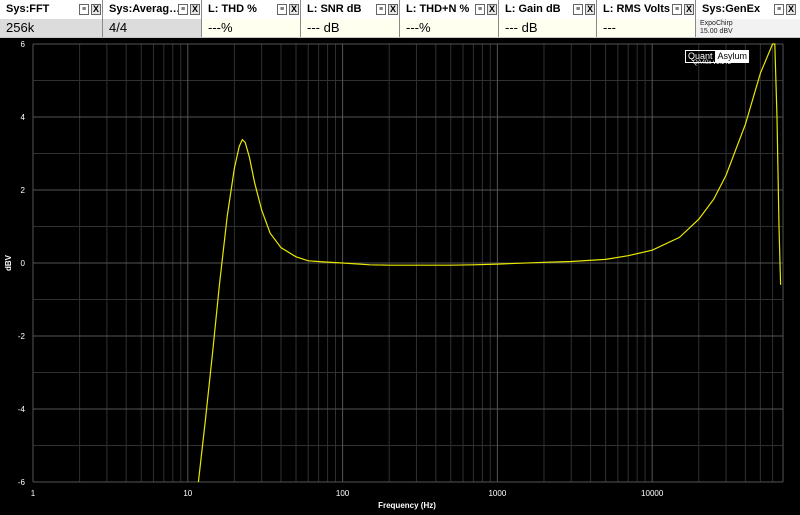 The image size is (800, 515). Describe the element at coordinates (118, 27) in the screenshot. I see `meter-value: 4/4` at that location.